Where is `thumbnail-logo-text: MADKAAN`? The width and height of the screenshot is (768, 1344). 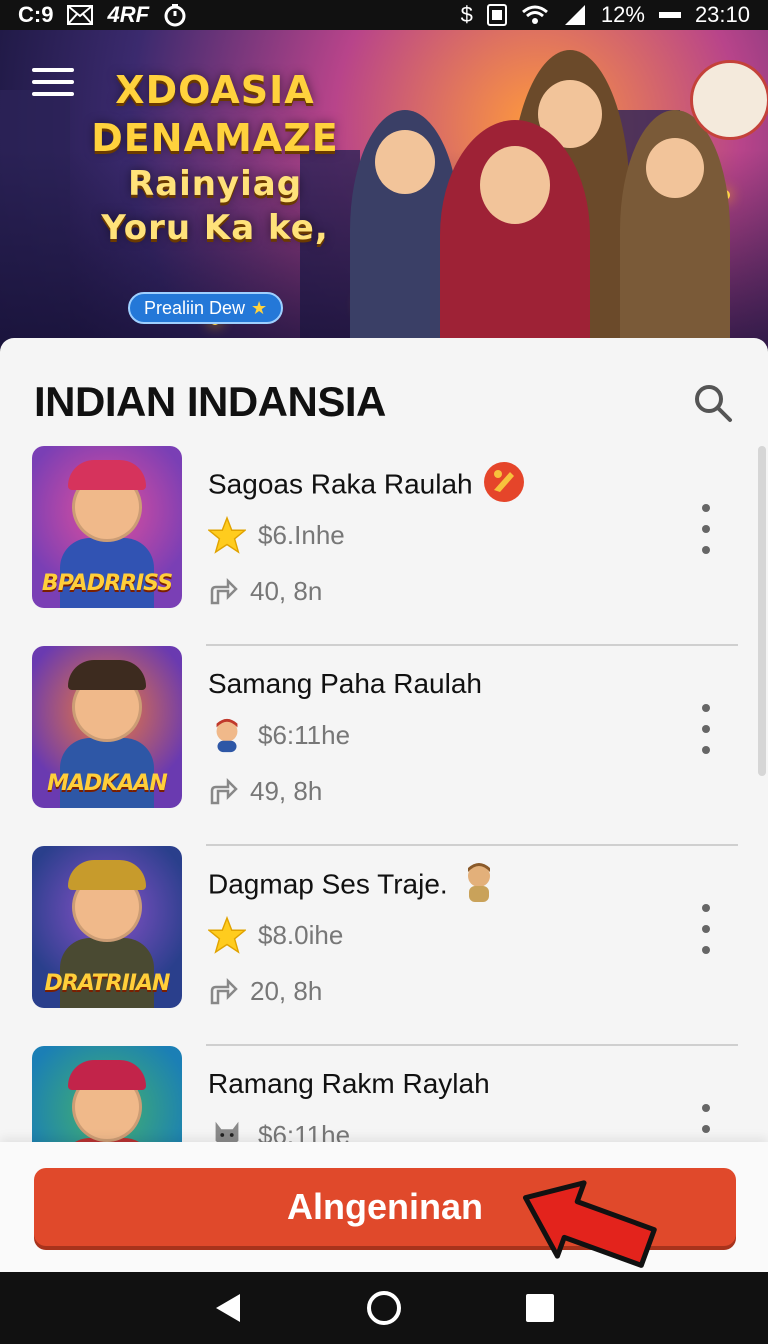 thumbnail-logo-text: MADKAAN is located at coordinates (107, 783).